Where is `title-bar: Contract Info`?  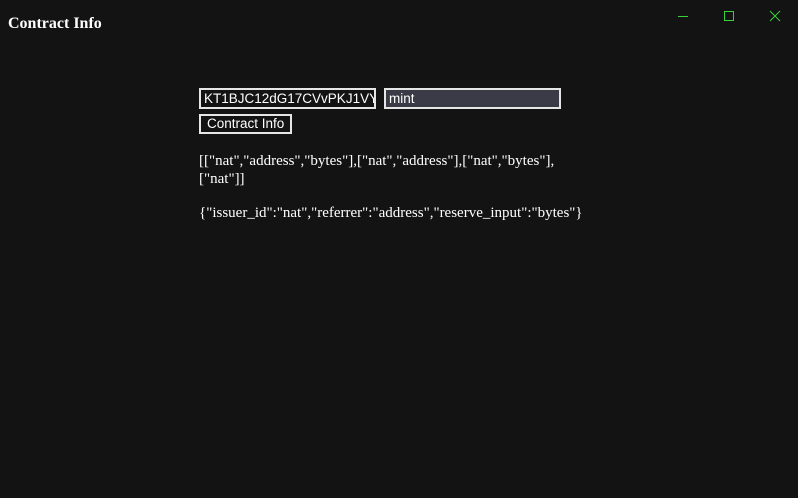 title-bar: Contract Info is located at coordinates (399, 22).